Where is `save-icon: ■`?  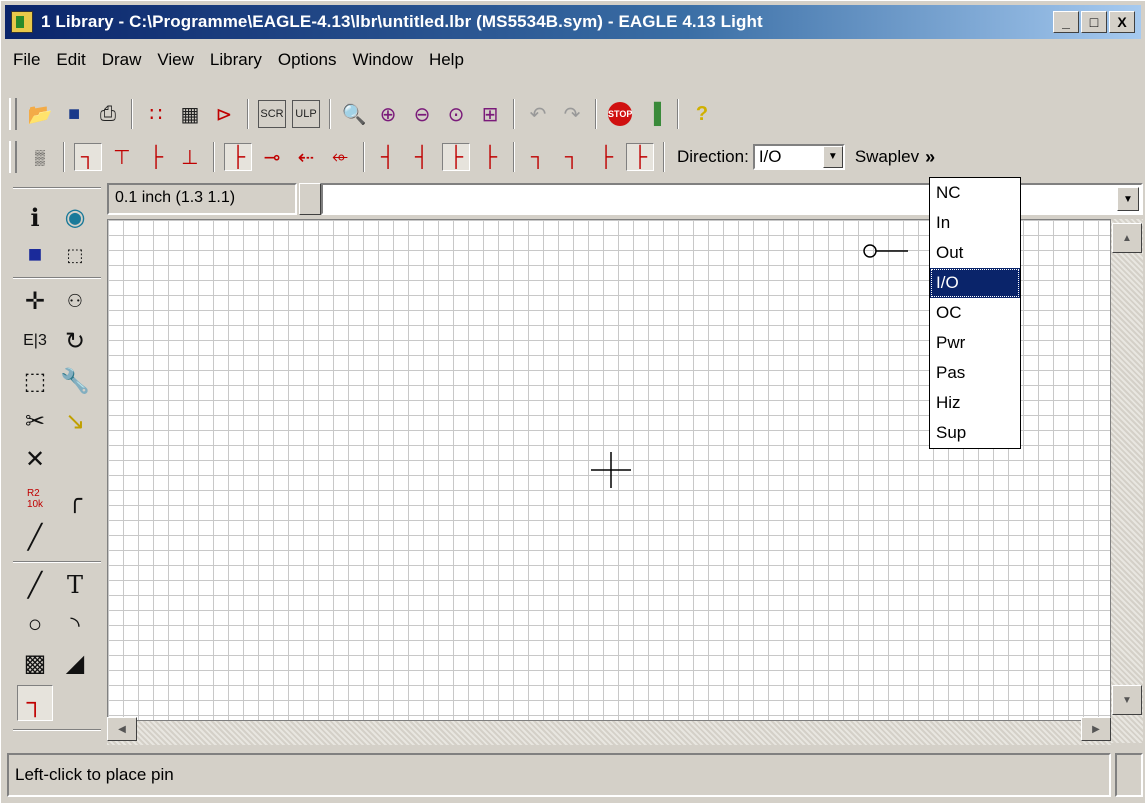
save-icon: ■ is located at coordinates (74, 114).